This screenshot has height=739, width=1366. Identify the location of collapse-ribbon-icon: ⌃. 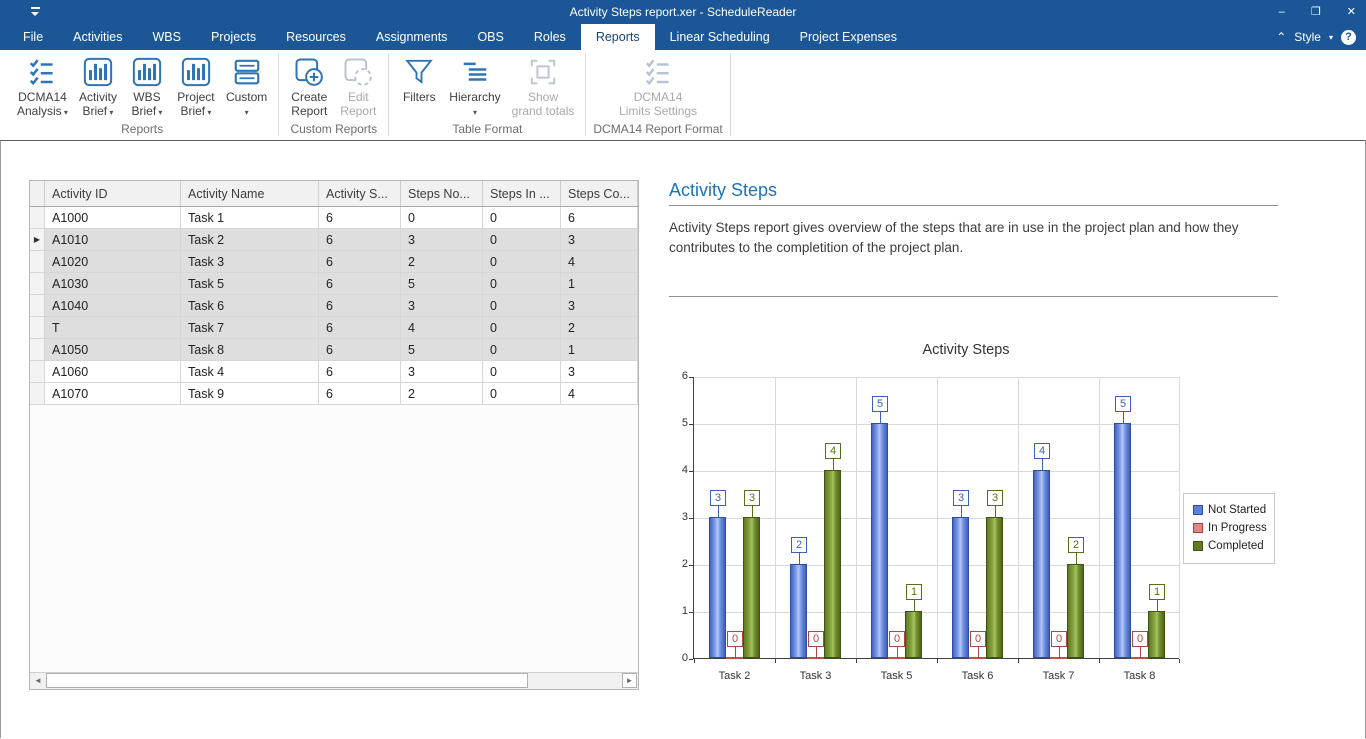
(1281, 37).